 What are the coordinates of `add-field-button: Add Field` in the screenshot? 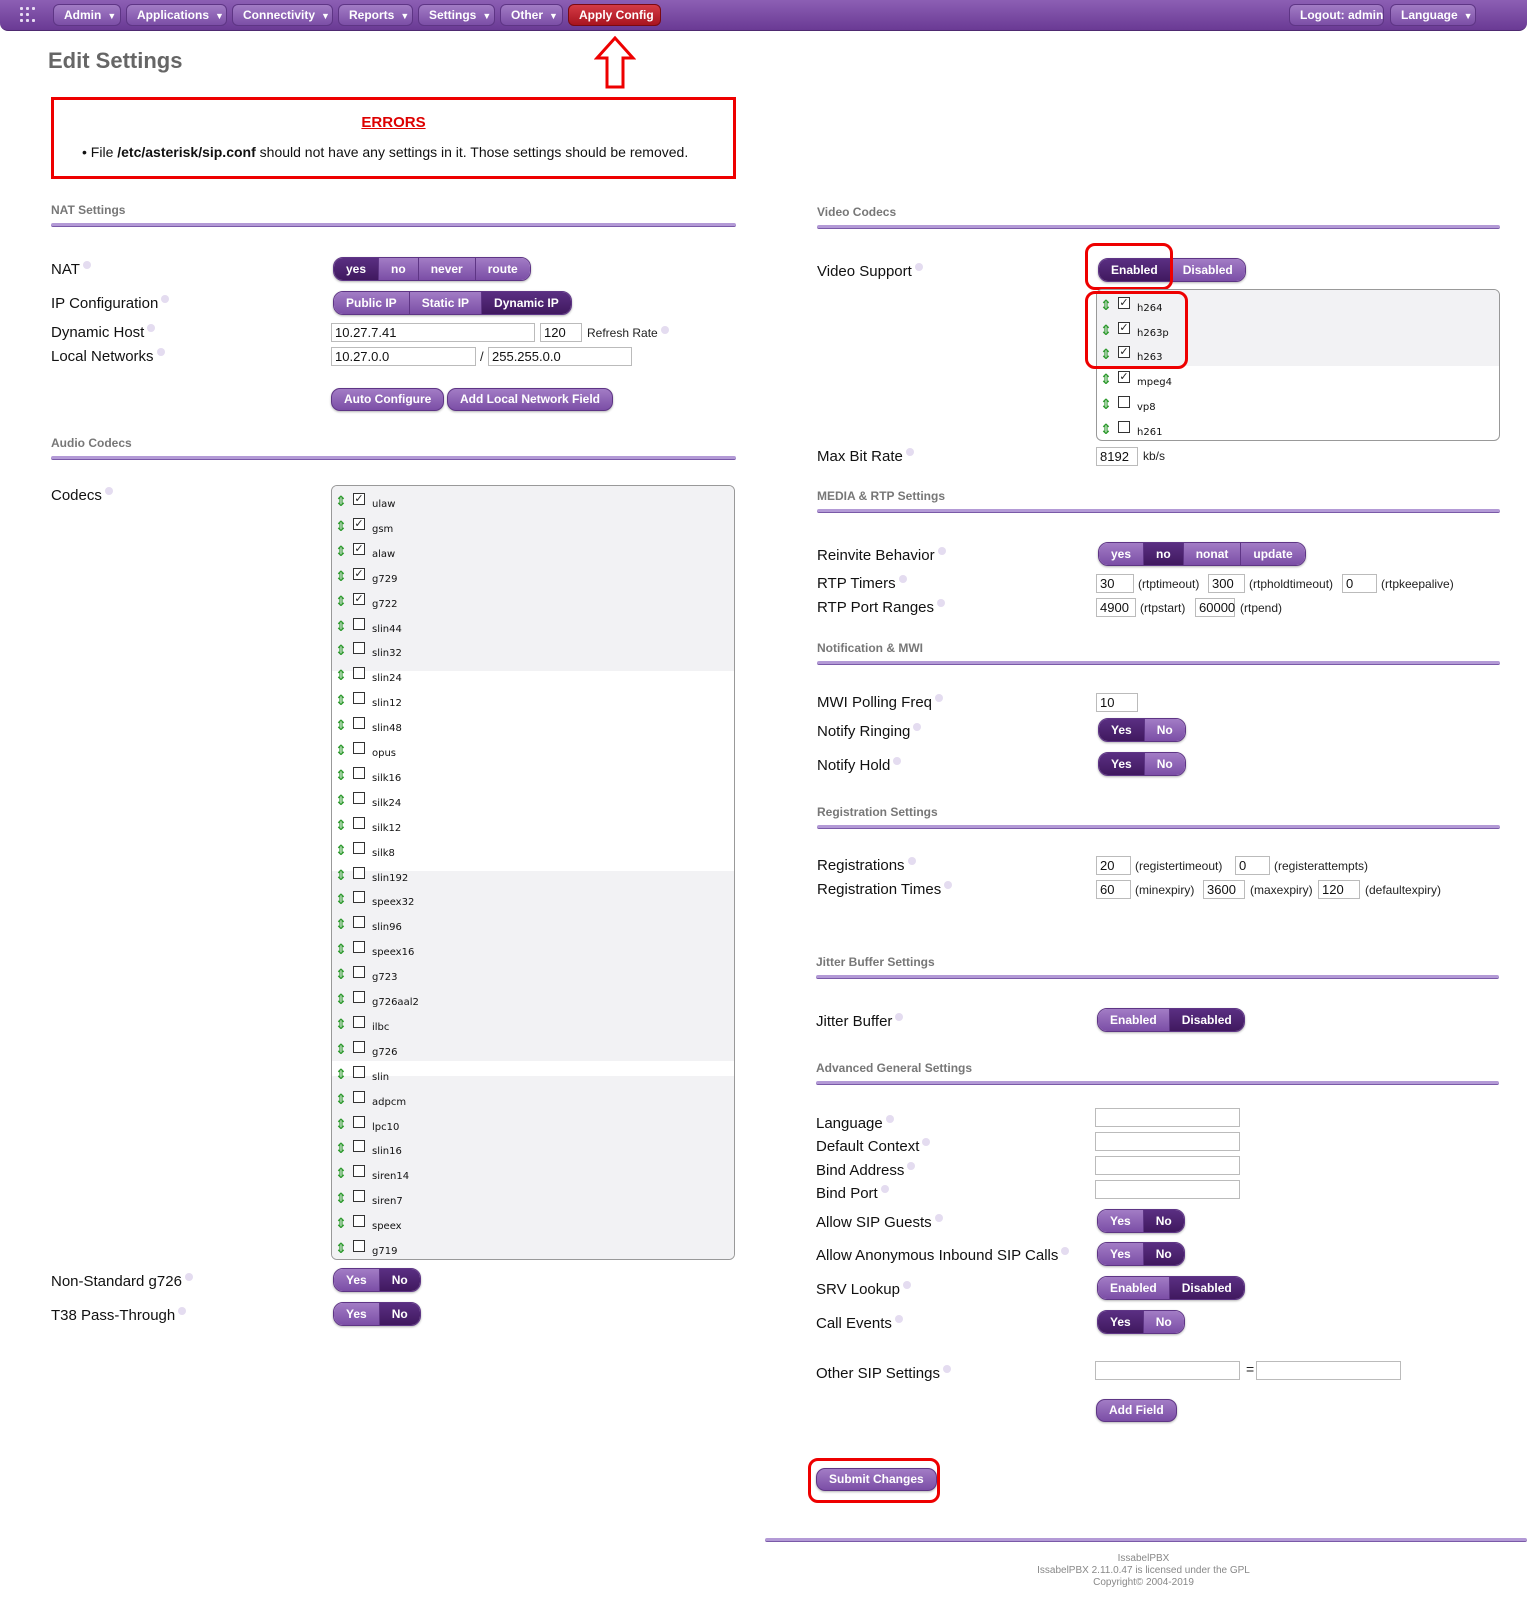 It's located at (1136, 1410).